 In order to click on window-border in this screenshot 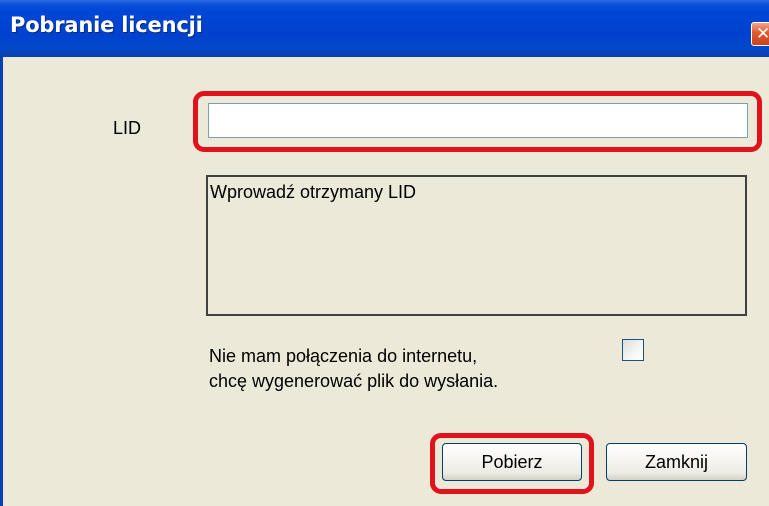, I will do `click(1, 281)`.